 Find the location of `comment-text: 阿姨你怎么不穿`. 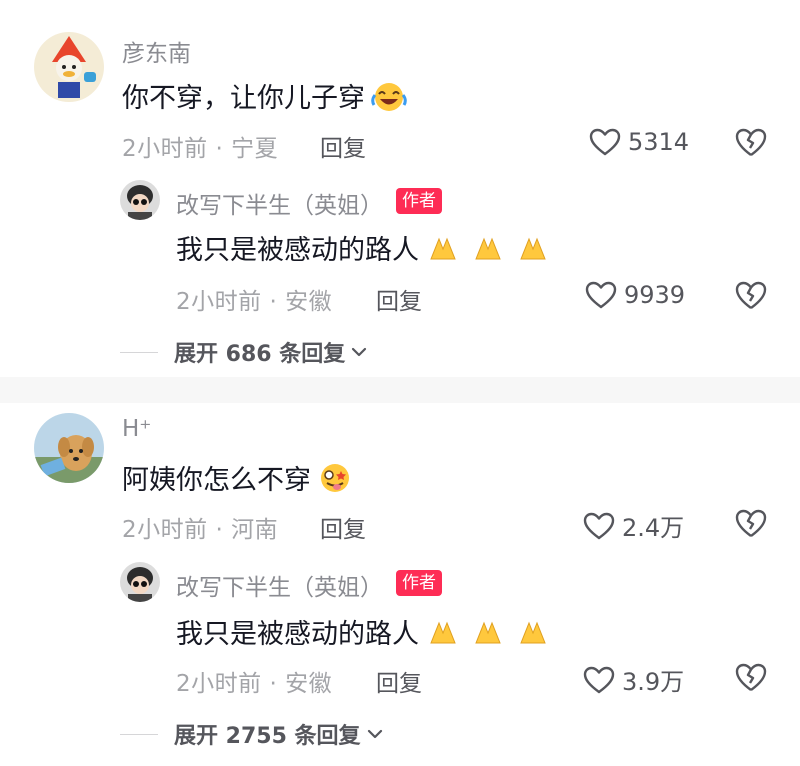

comment-text: 阿姨你怎么不穿 is located at coordinates (237, 477).